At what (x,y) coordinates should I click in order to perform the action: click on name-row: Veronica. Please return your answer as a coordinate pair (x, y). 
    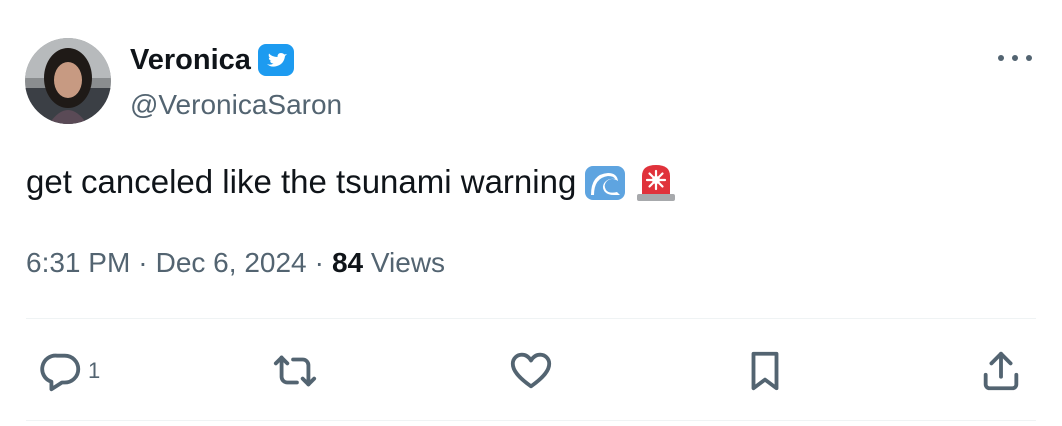
    Looking at the image, I should click on (236, 60).